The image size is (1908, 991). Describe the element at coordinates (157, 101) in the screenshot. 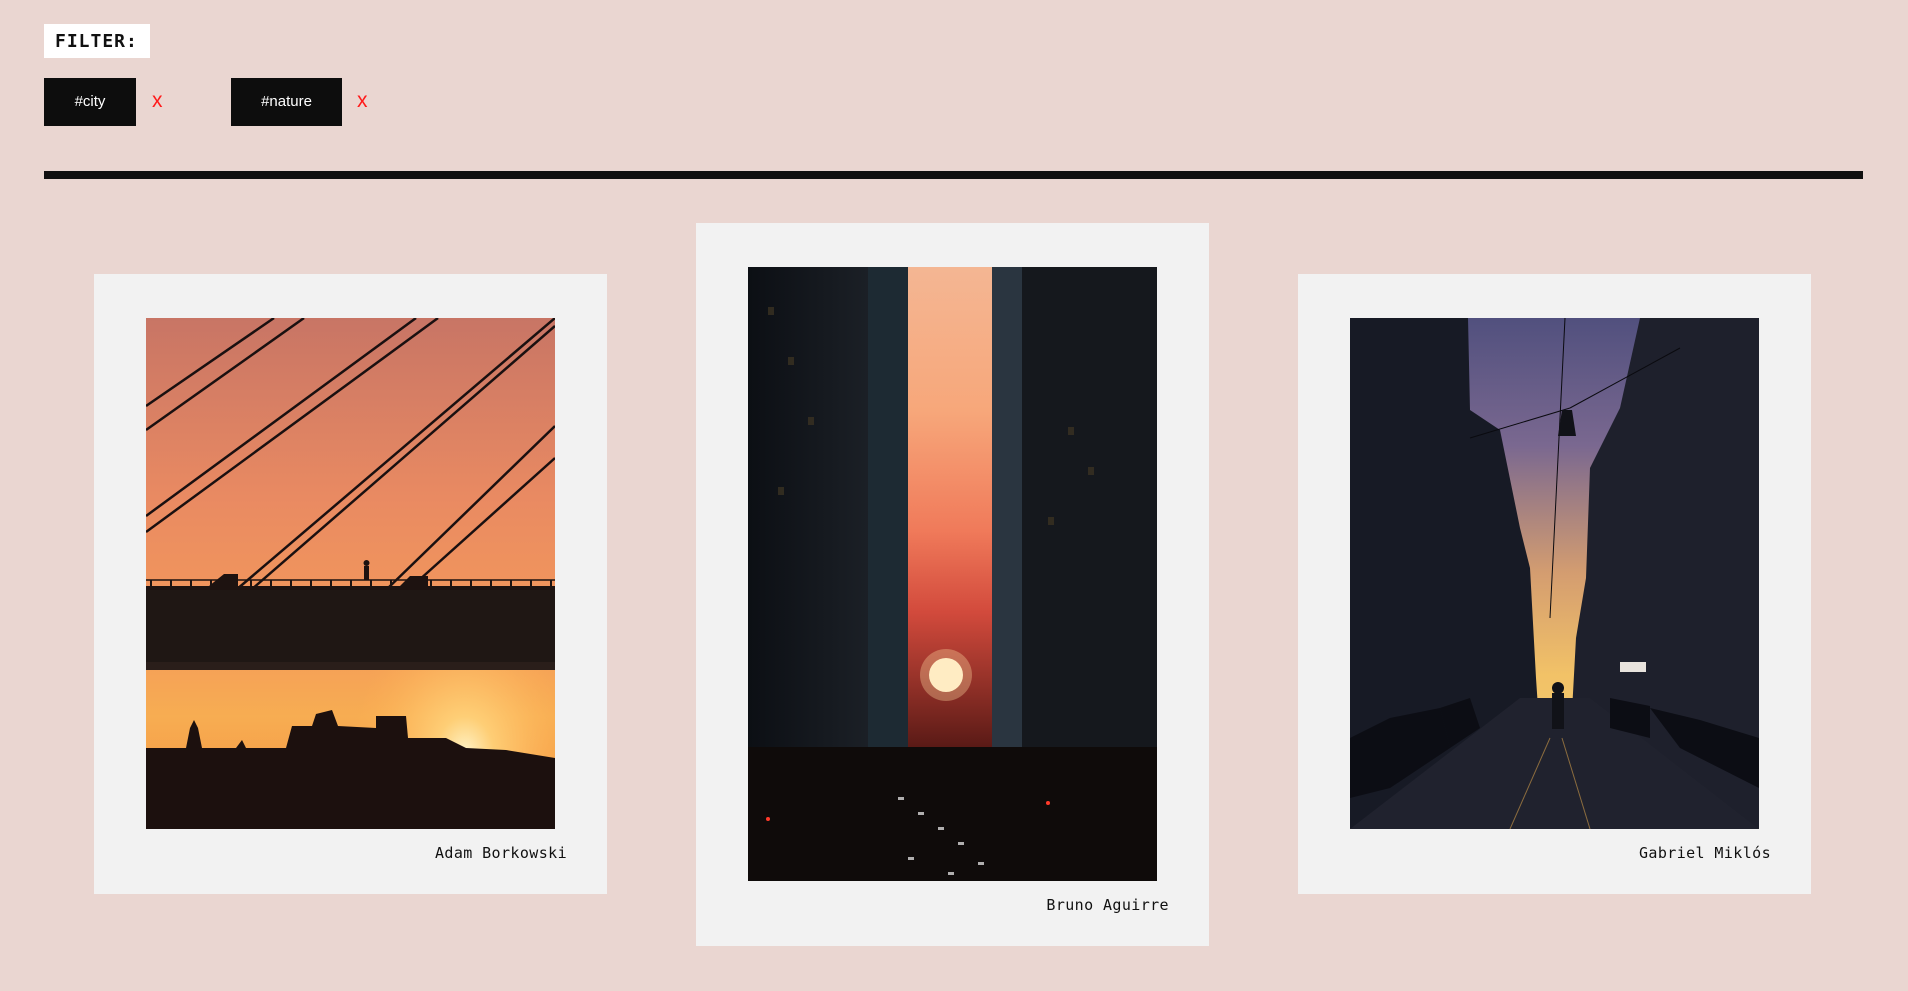

I see `remove-tag-city-button: x` at that location.